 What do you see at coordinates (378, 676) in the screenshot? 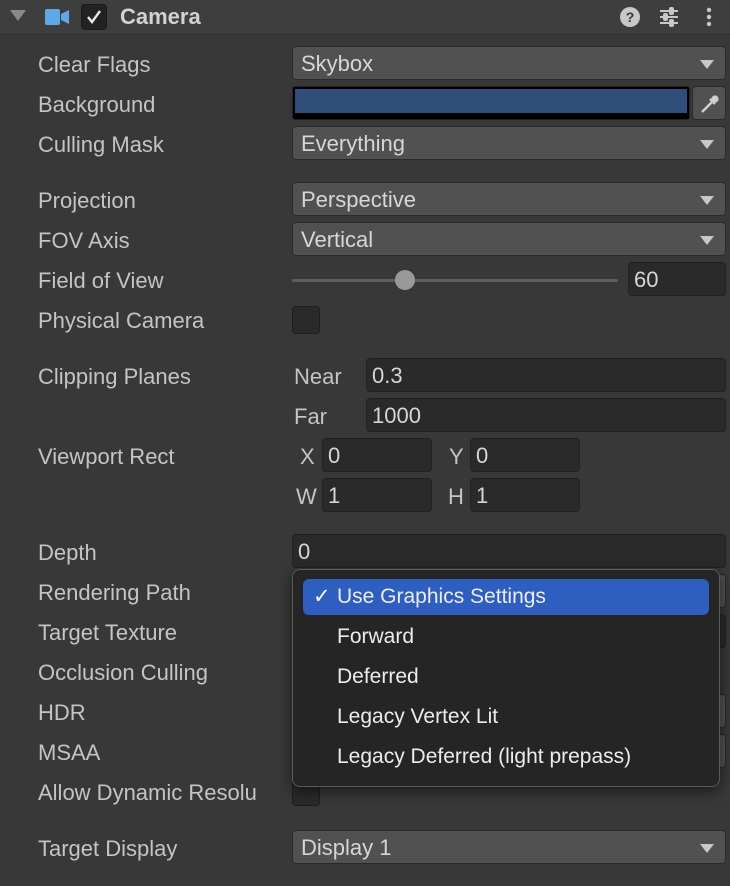
I see `menu-item-label: Deferred` at bounding box center [378, 676].